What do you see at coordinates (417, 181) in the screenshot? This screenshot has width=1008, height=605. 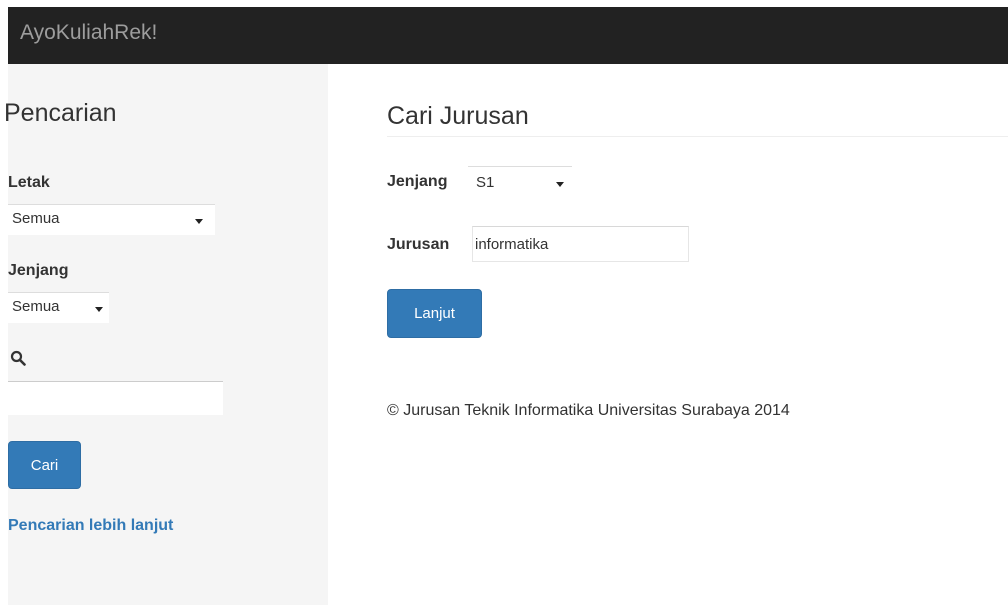 I see `main-jenjang-label: Jenjang` at bounding box center [417, 181].